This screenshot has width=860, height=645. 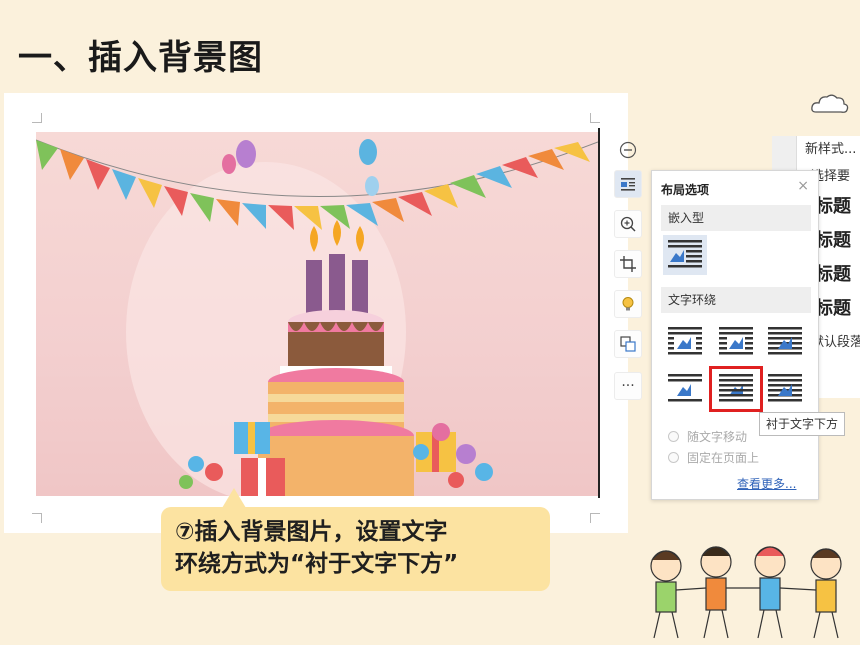 What do you see at coordinates (746, 592) in the screenshot?
I see `children-illustration` at bounding box center [746, 592].